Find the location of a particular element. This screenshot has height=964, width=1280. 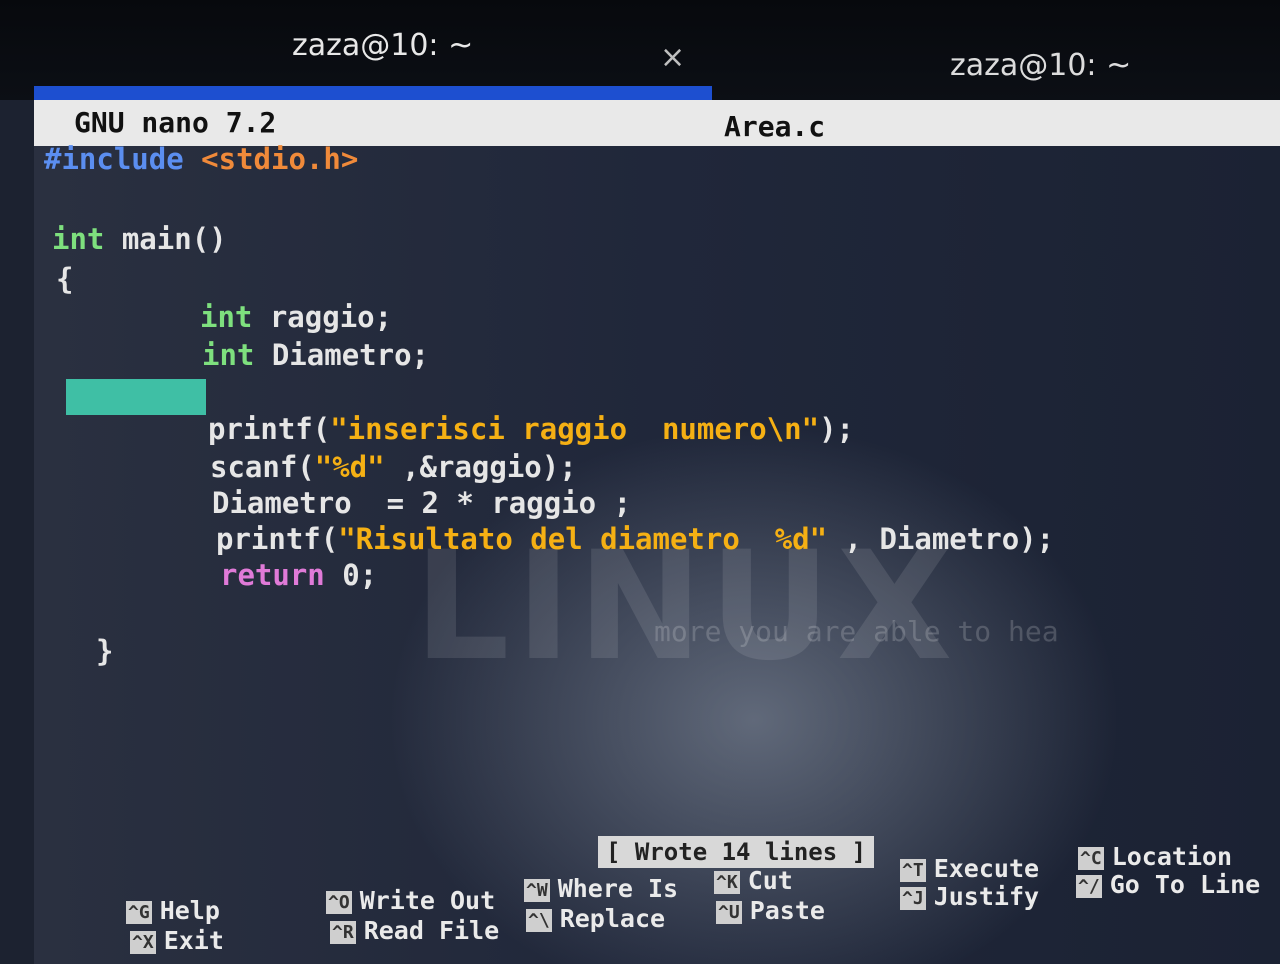

shortcut-key: ^/ is located at coordinates (1089, 886).